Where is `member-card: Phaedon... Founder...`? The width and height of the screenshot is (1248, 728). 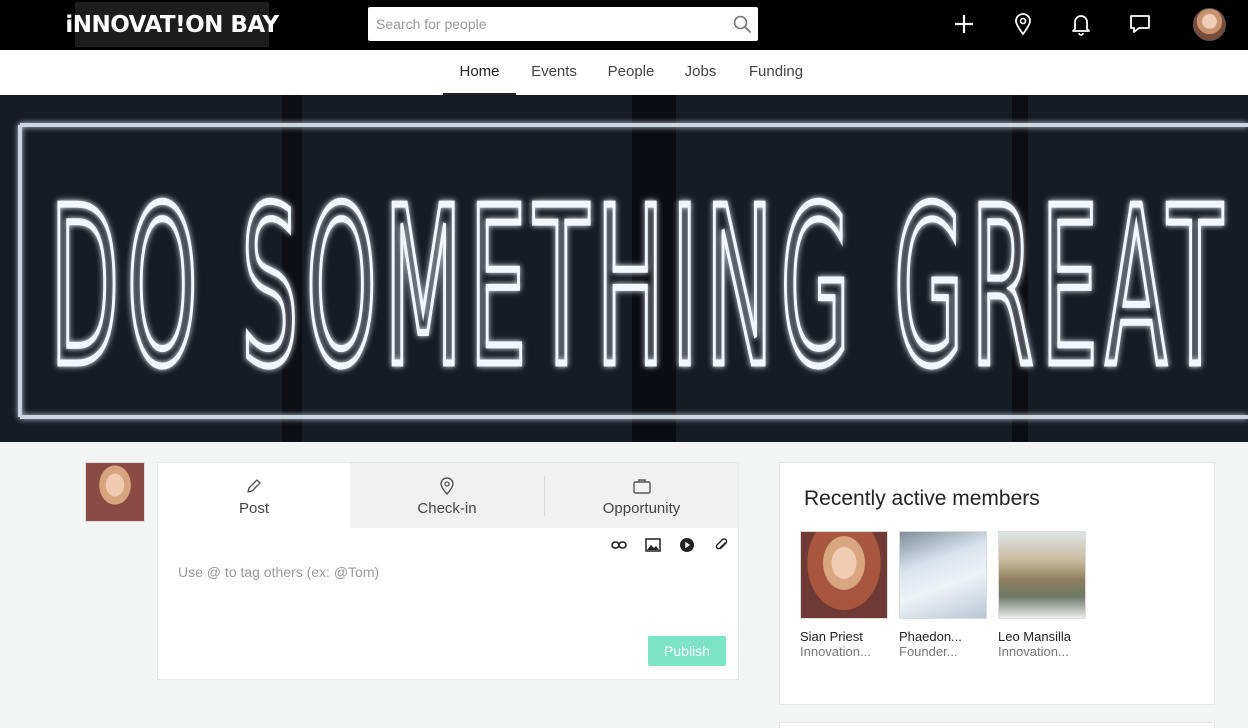
member-card: Phaedon... Founder... is located at coordinates (943, 595).